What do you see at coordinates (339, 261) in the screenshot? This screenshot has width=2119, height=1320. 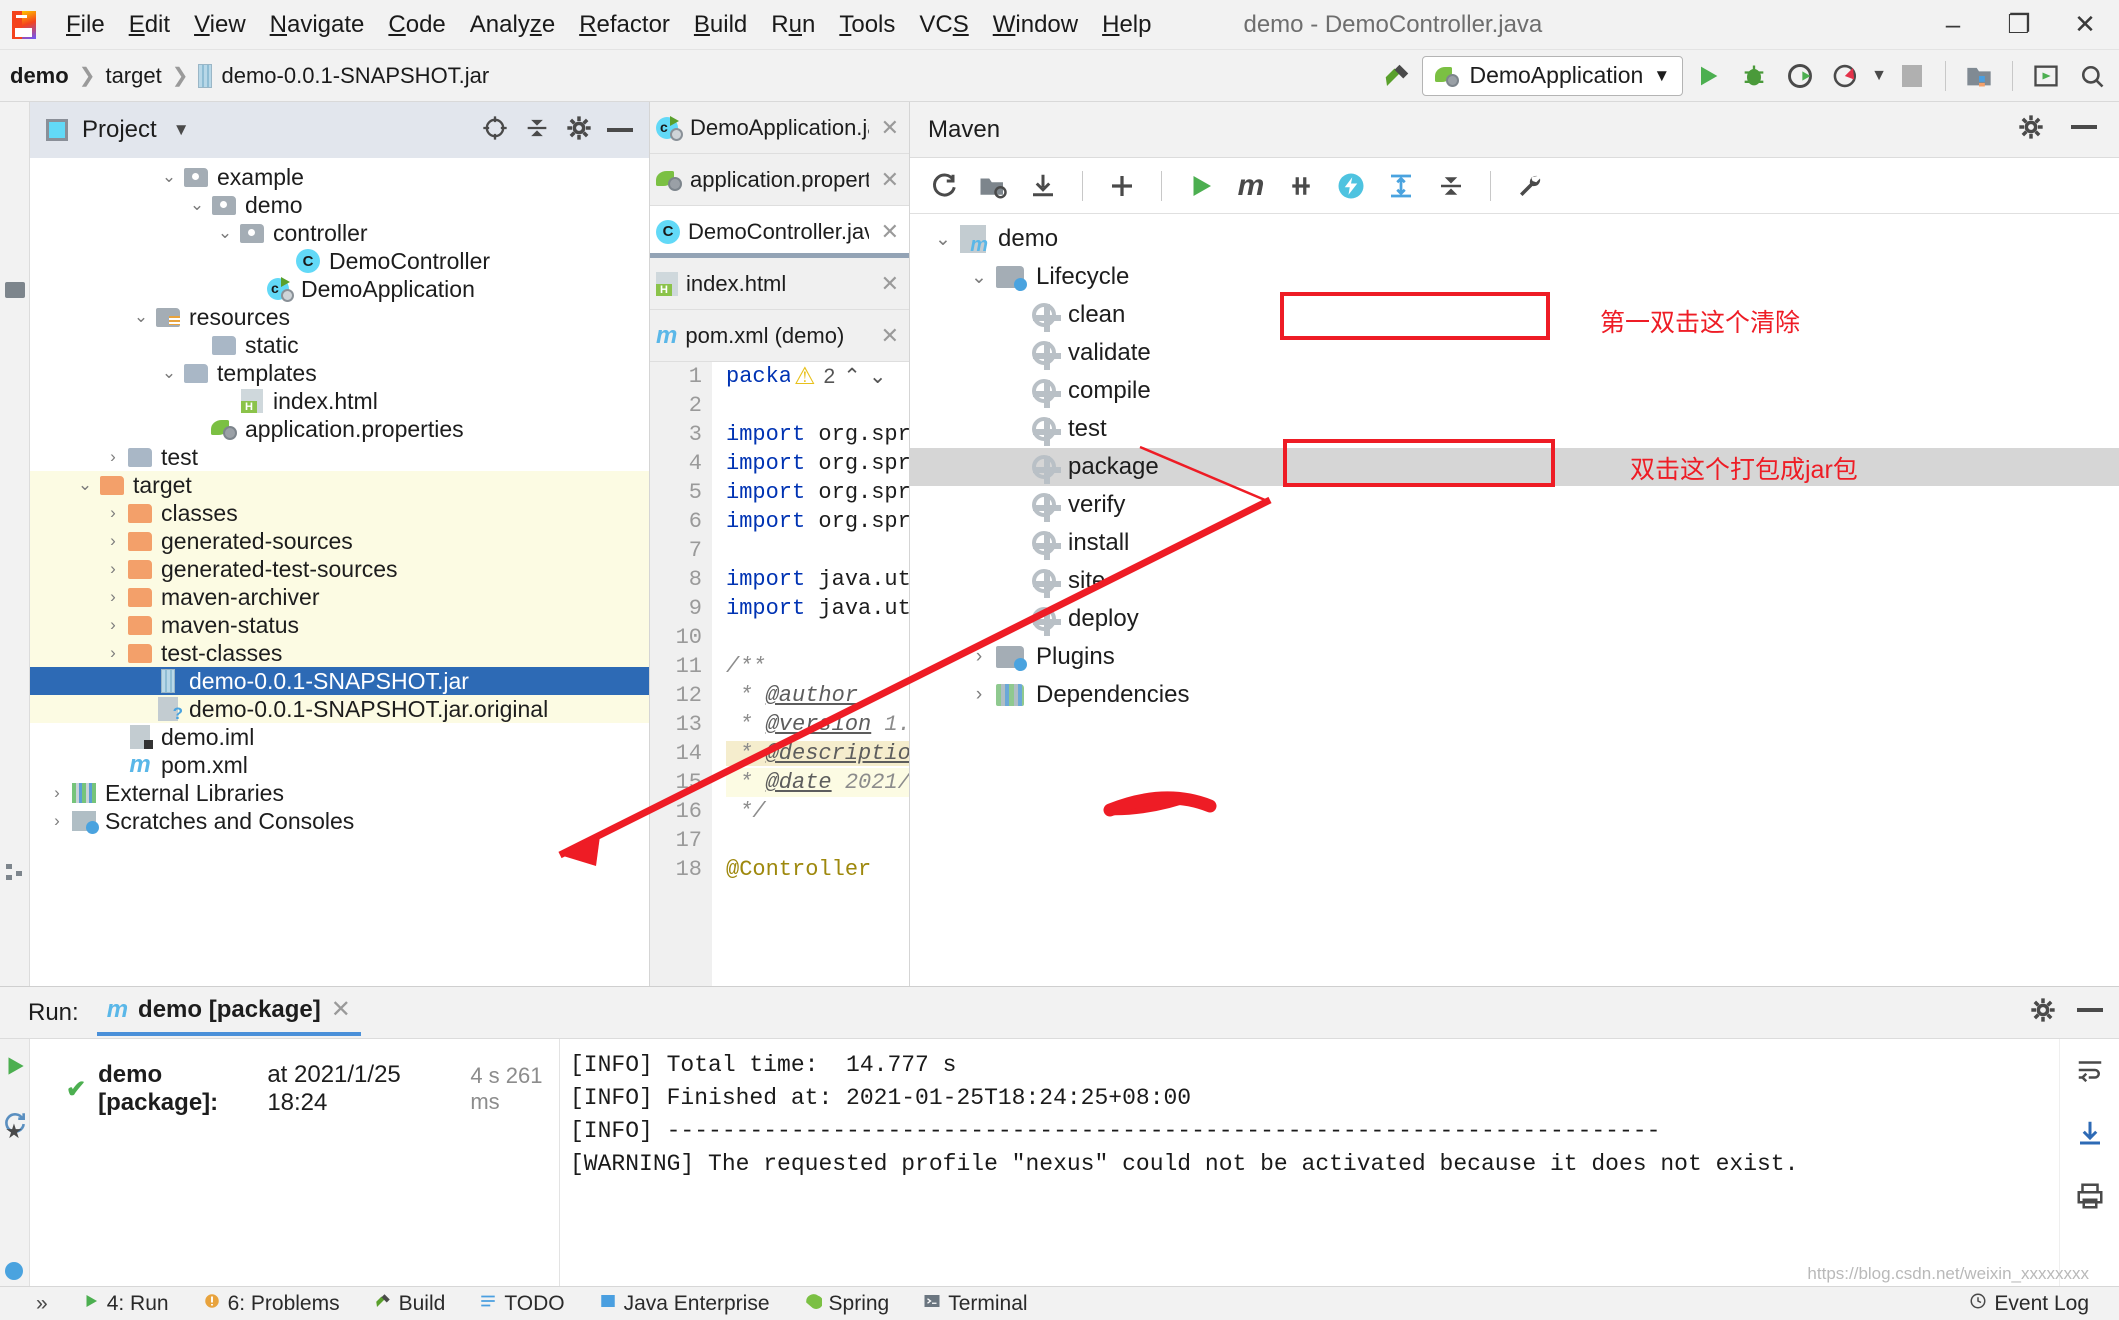 I see `project-tree-row: C DemoController` at bounding box center [339, 261].